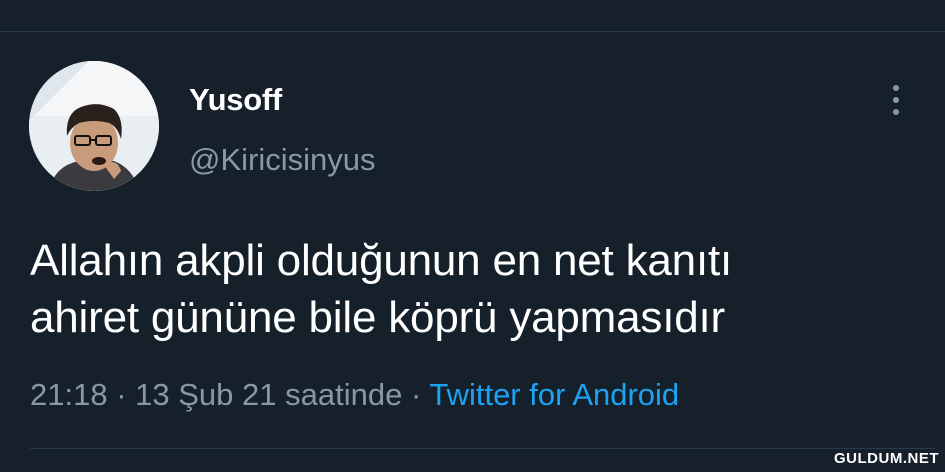 The height and width of the screenshot is (472, 945). I want to click on tweet-time: 21:18, so click(69, 394).